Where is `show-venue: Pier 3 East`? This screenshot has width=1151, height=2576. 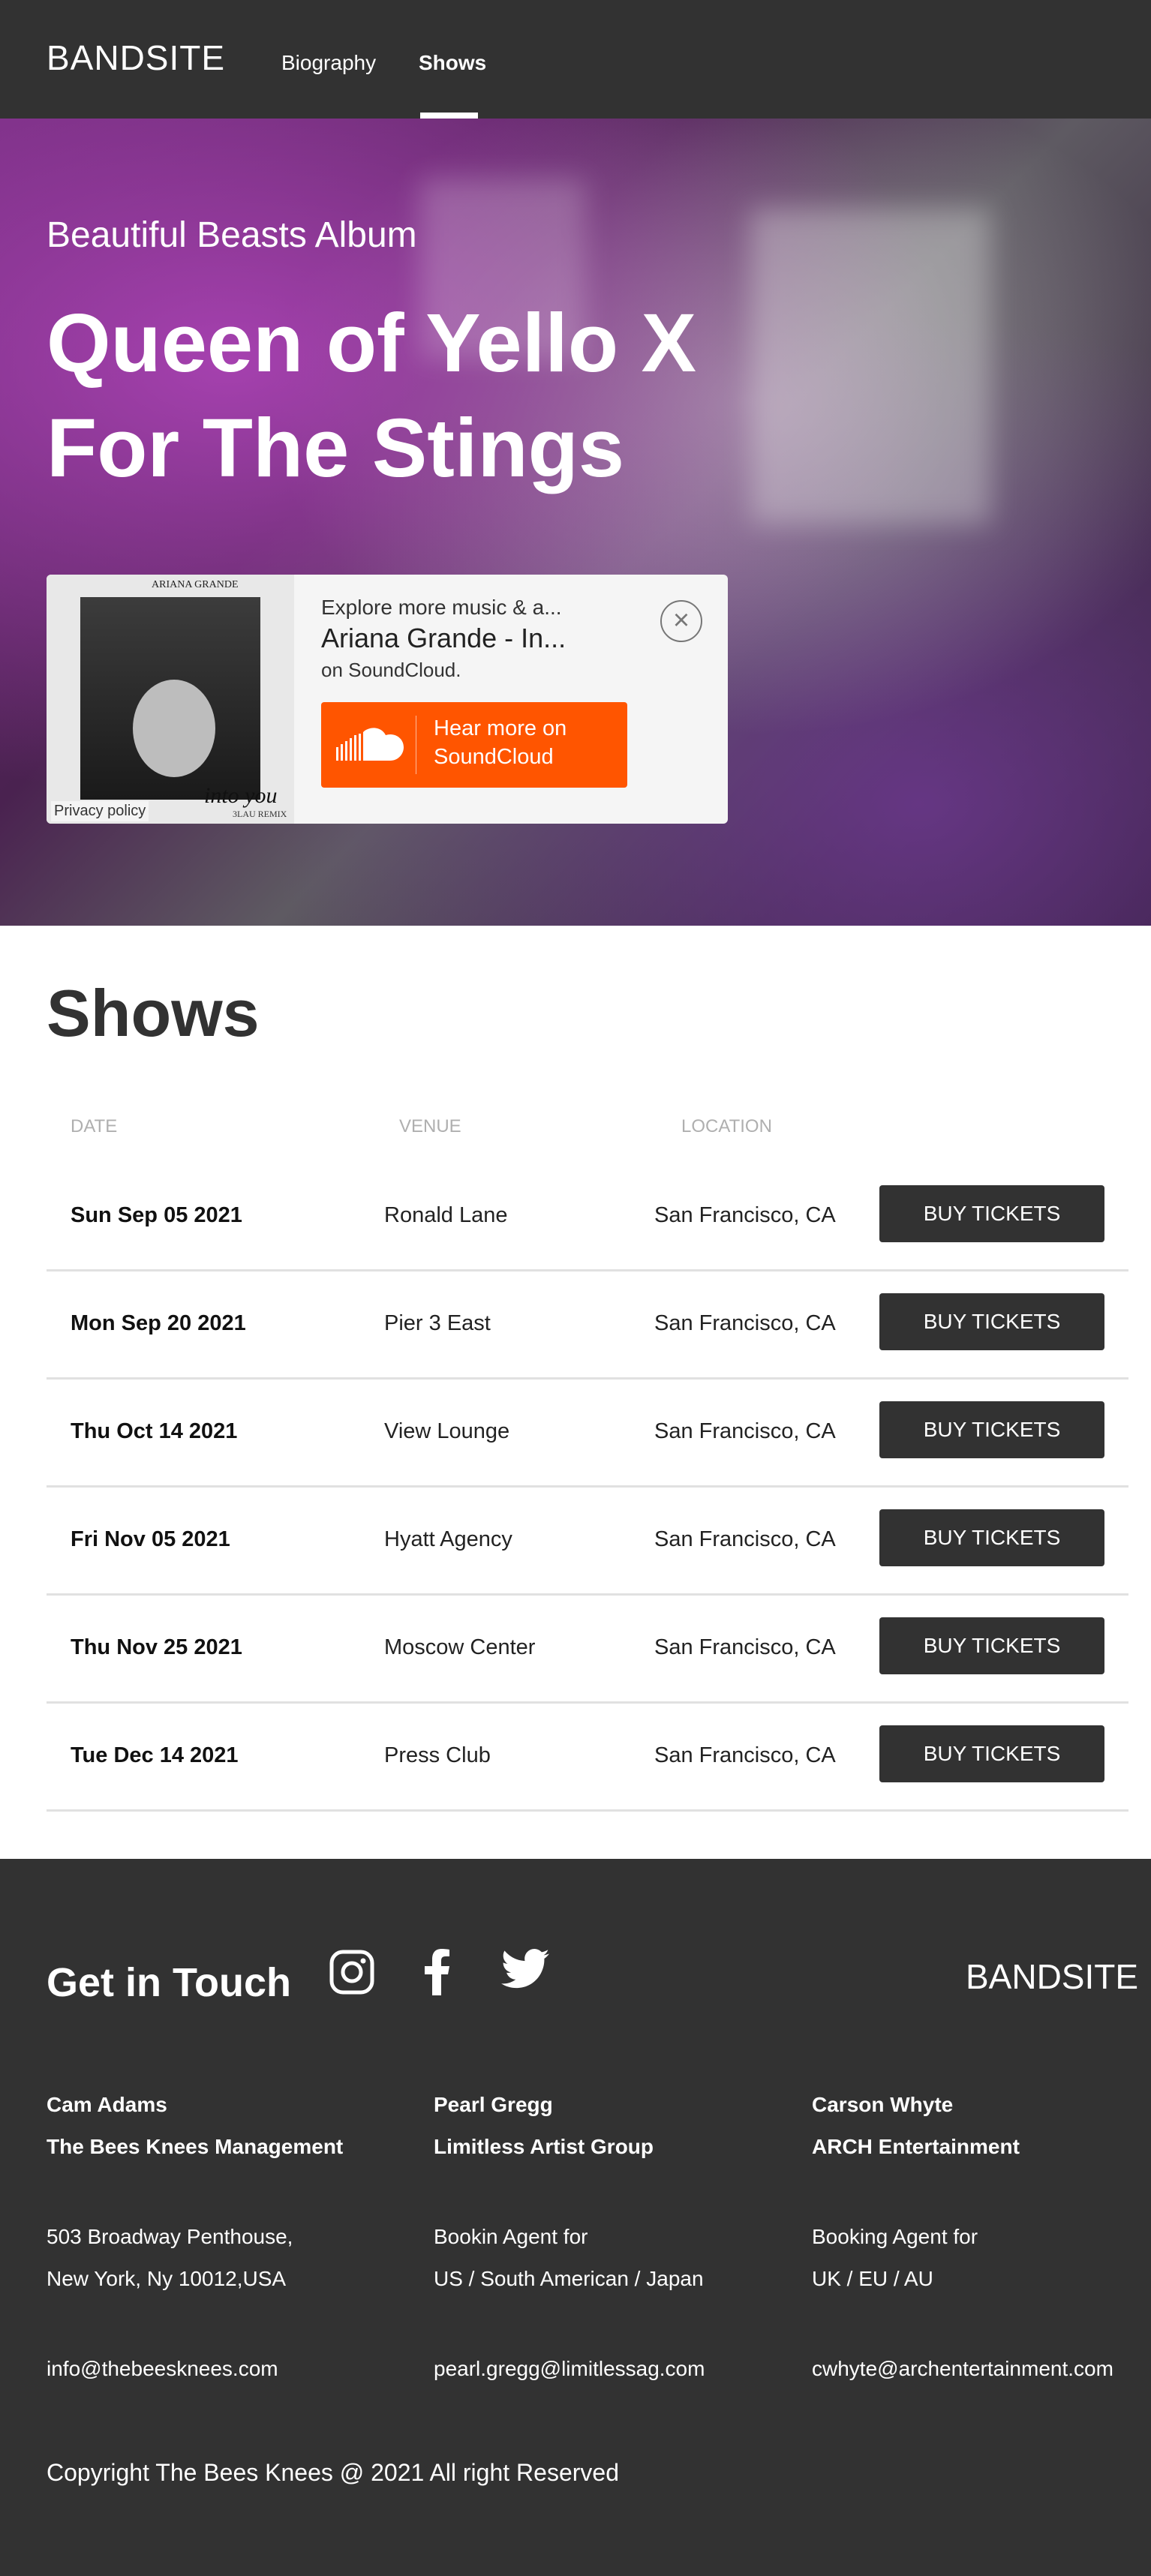 show-venue: Pier 3 East is located at coordinates (437, 1323).